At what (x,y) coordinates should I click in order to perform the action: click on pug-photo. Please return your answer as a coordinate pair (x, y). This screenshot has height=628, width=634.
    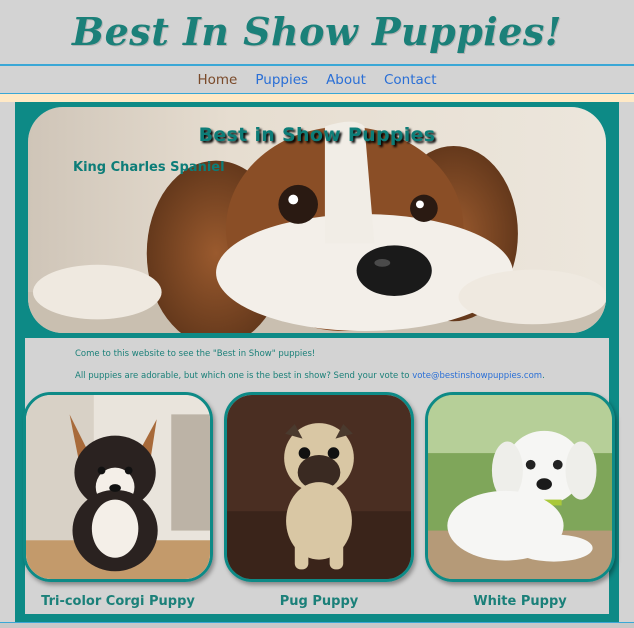
    Looking at the image, I should click on (319, 487).